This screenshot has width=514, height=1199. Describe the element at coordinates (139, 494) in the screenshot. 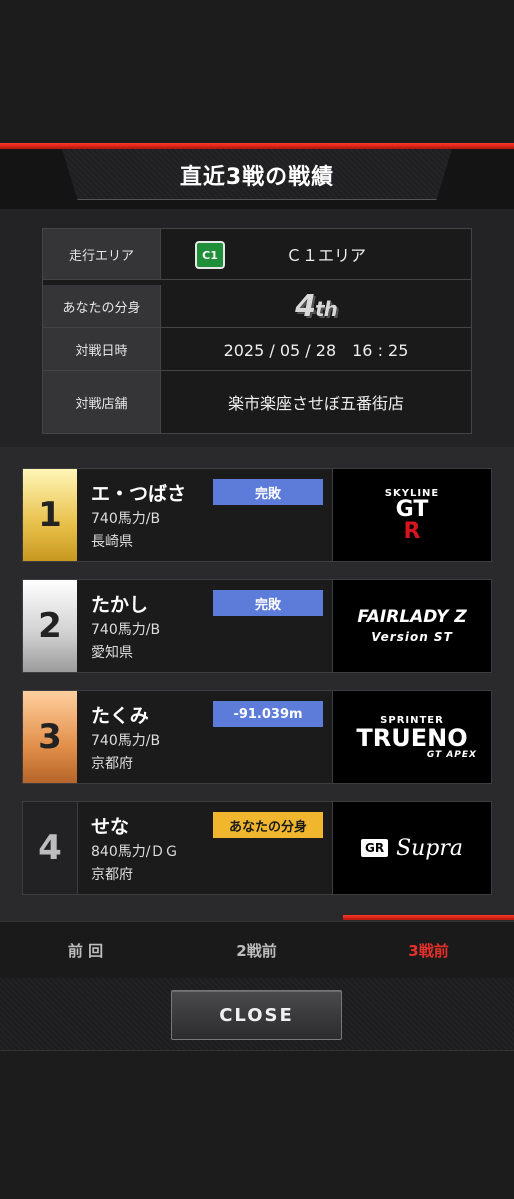

I see `player-name: エ・つばさ` at that location.